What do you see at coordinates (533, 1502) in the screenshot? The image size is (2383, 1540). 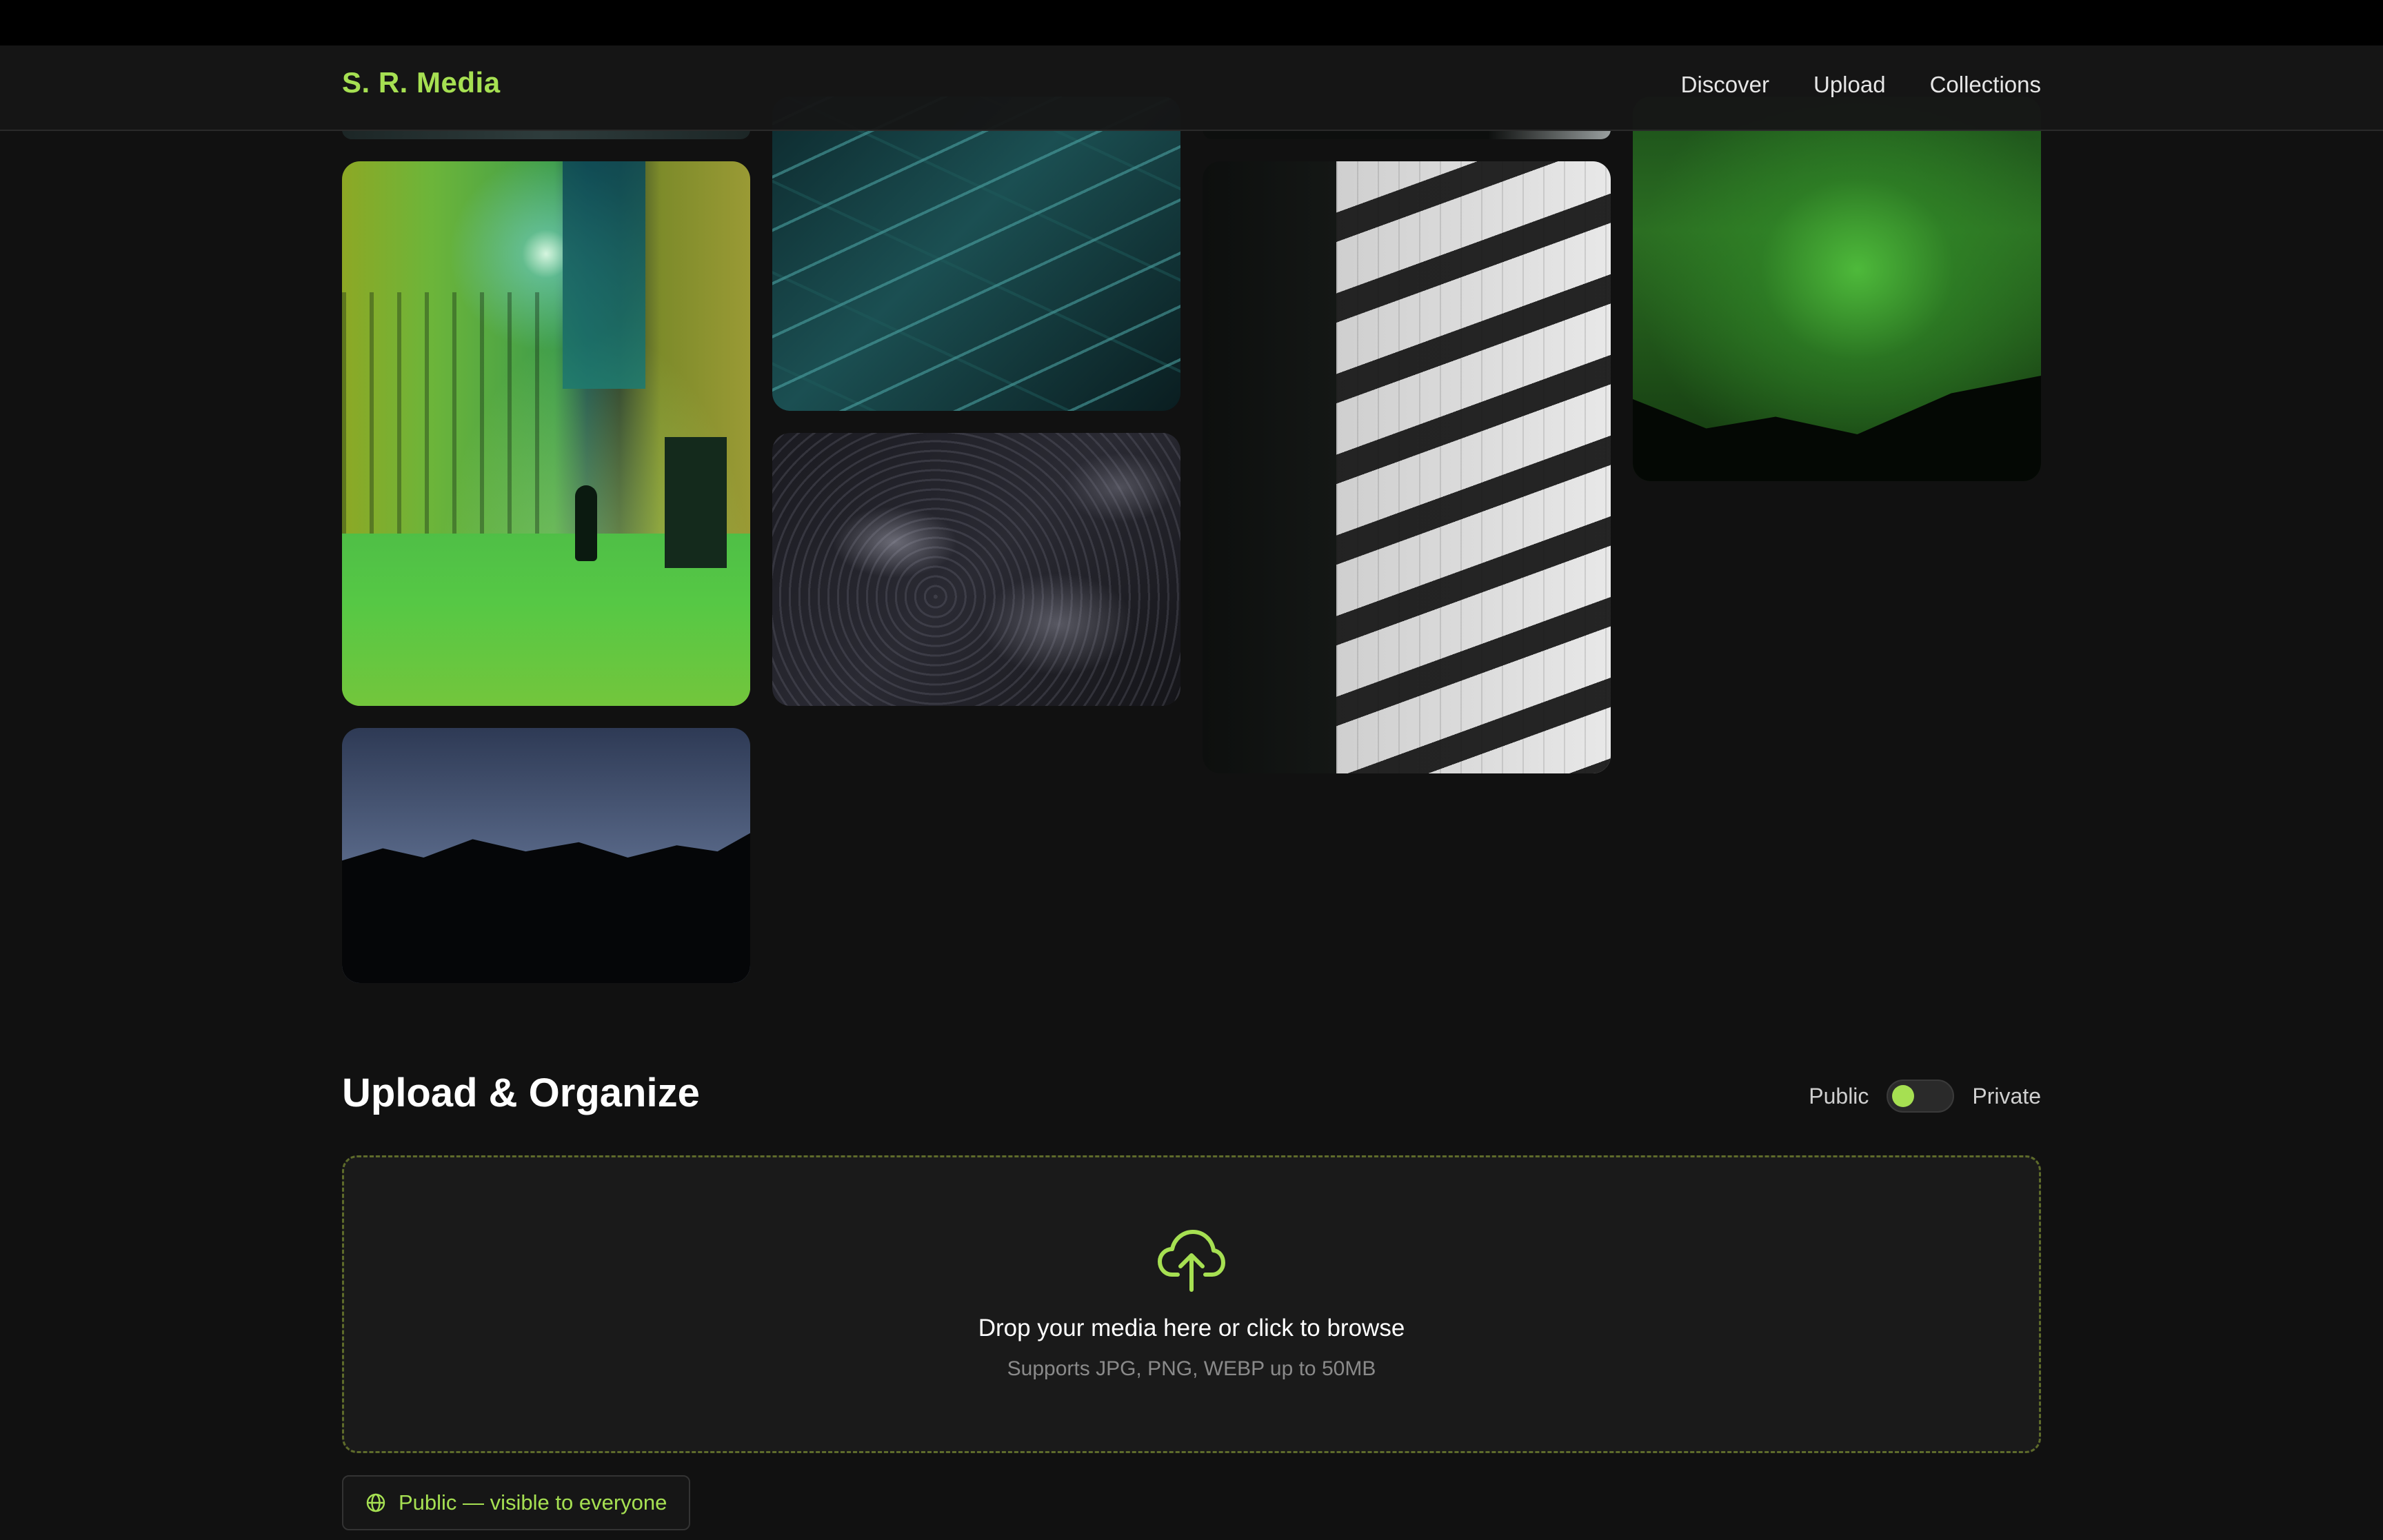 I see `visibility-status-text: Public — visible to everyone` at bounding box center [533, 1502].